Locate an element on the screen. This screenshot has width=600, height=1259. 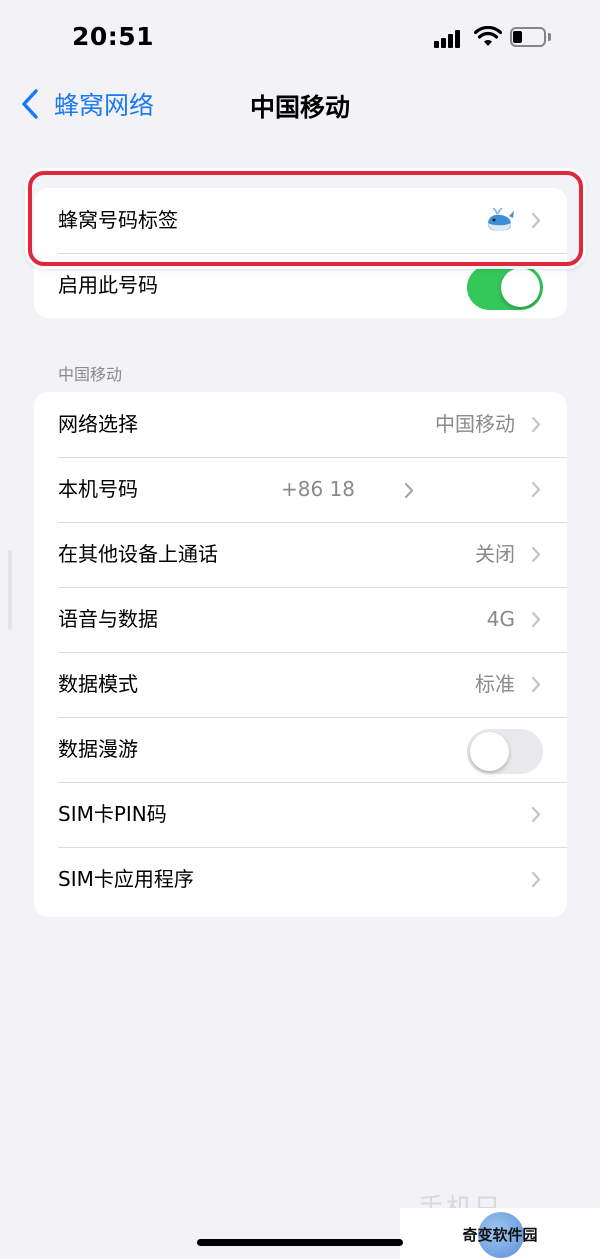
enable-number-toggle is located at coordinates (505, 287).